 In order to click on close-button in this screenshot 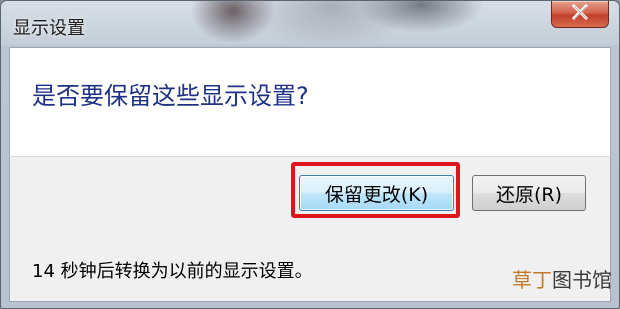, I will do `click(580, 14)`.